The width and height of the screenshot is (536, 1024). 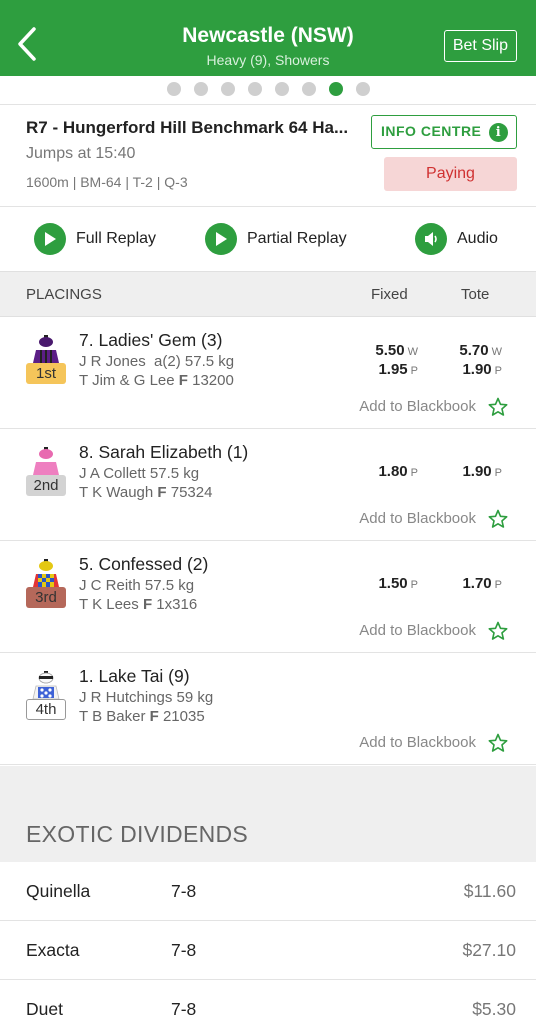 I want to click on trainer-info: T B Baker F 21035, so click(x=142, y=716).